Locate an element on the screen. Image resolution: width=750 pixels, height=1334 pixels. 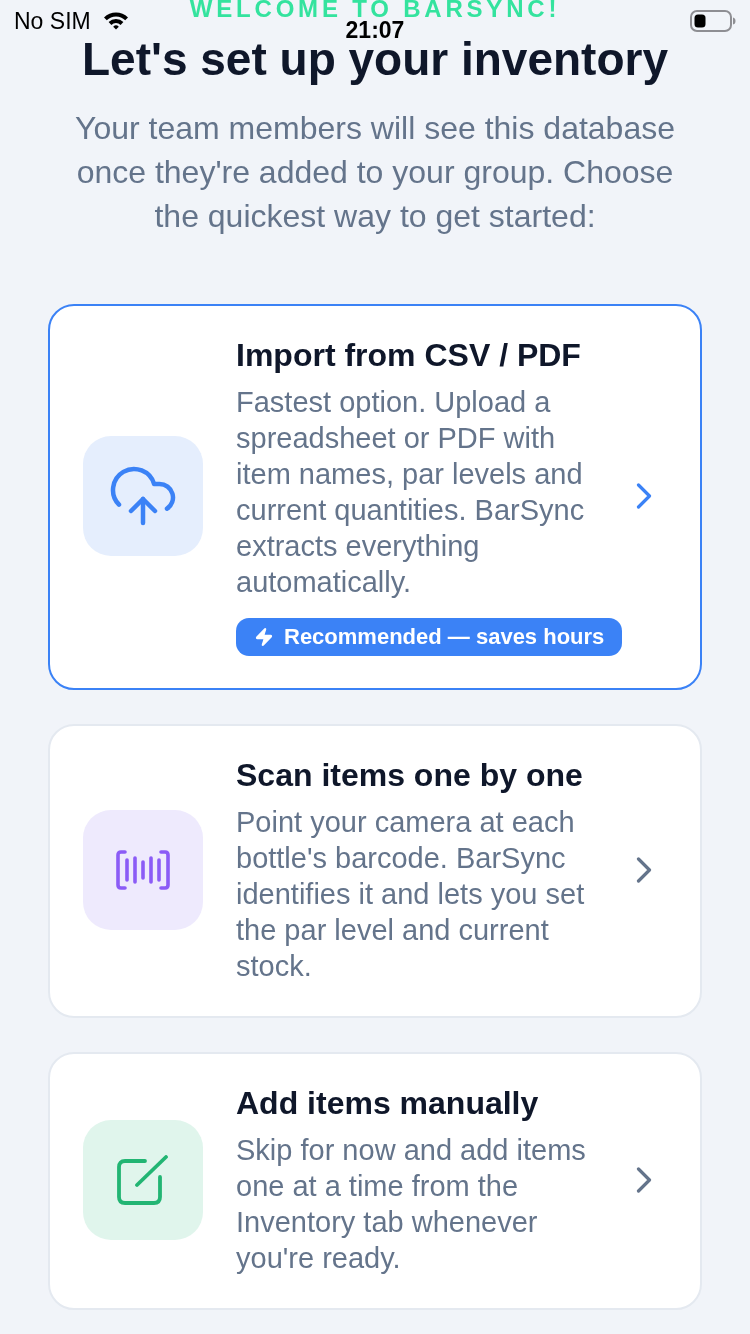
option-description: Point your camera at each bottle's barcode. BarSync identifies it and lets you set the par level and current stock. is located at coordinates (411, 894).